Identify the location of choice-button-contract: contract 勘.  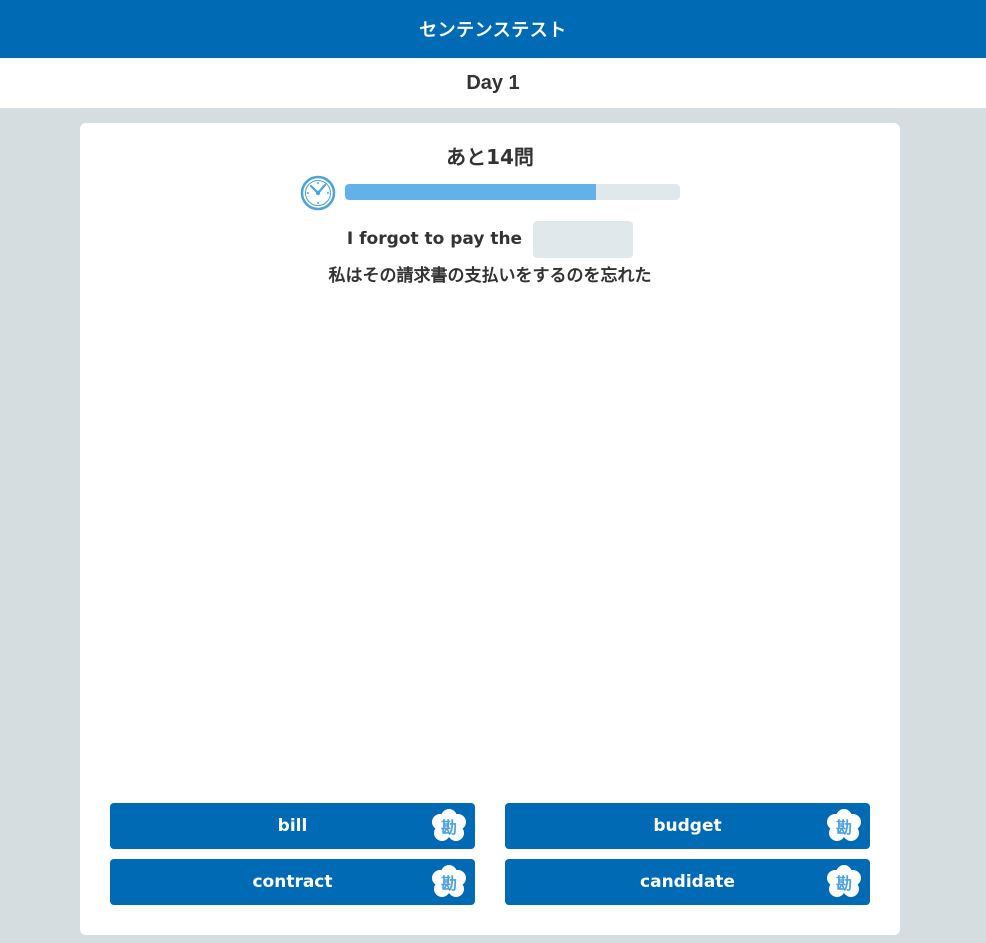
(292, 882).